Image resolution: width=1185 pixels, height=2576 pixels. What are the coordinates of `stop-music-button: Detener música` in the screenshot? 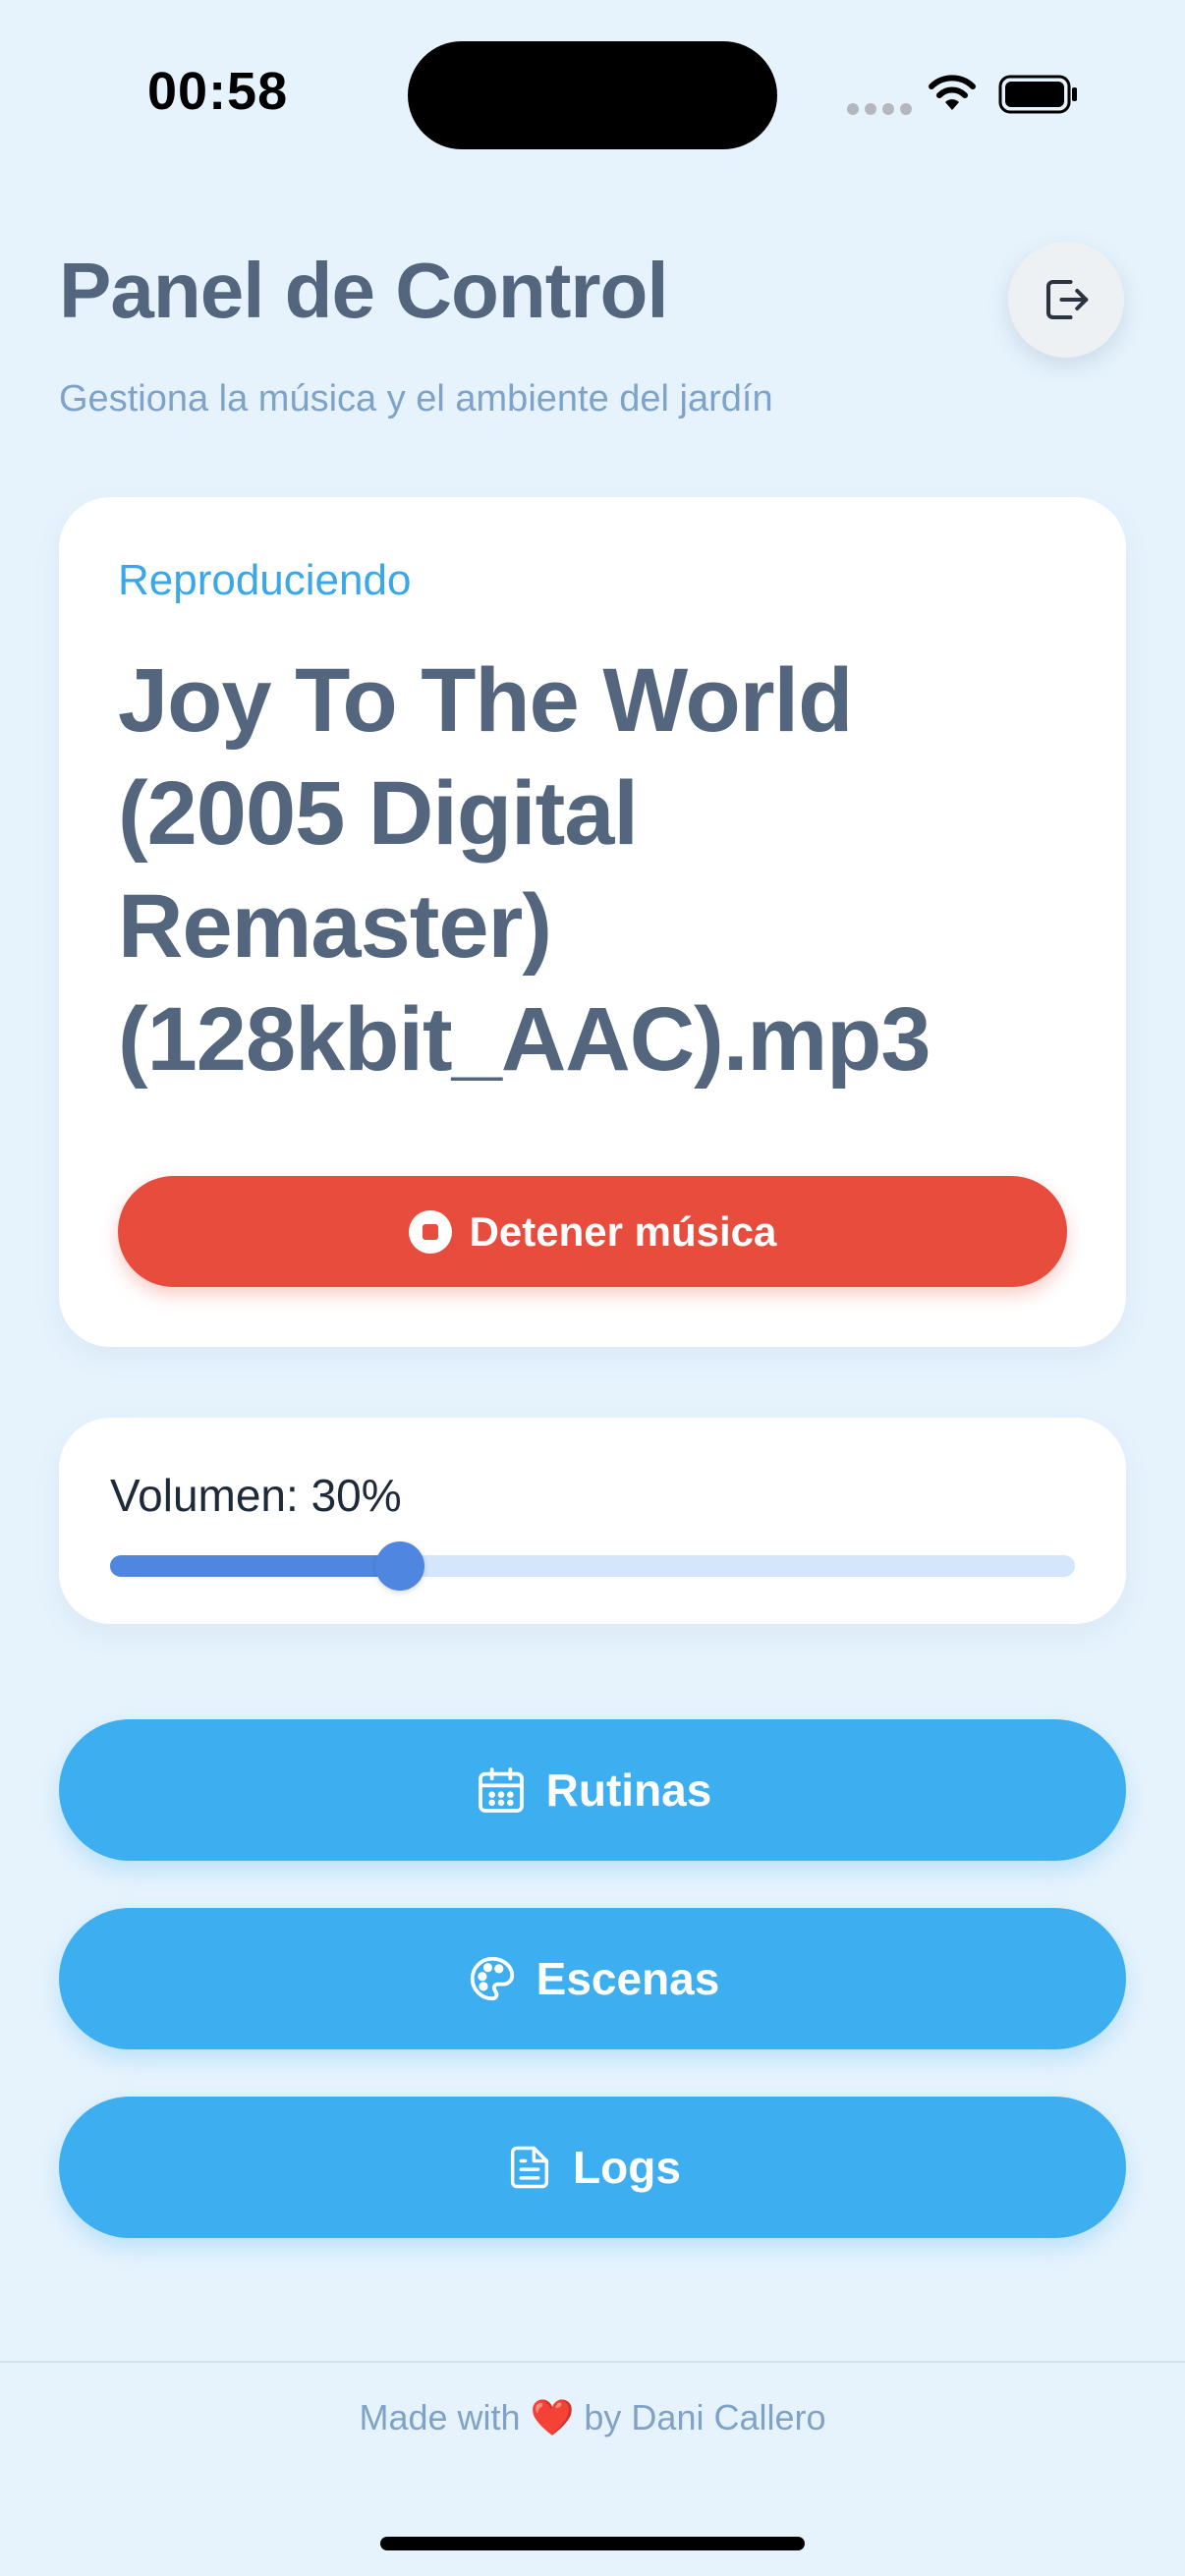 It's located at (592, 1231).